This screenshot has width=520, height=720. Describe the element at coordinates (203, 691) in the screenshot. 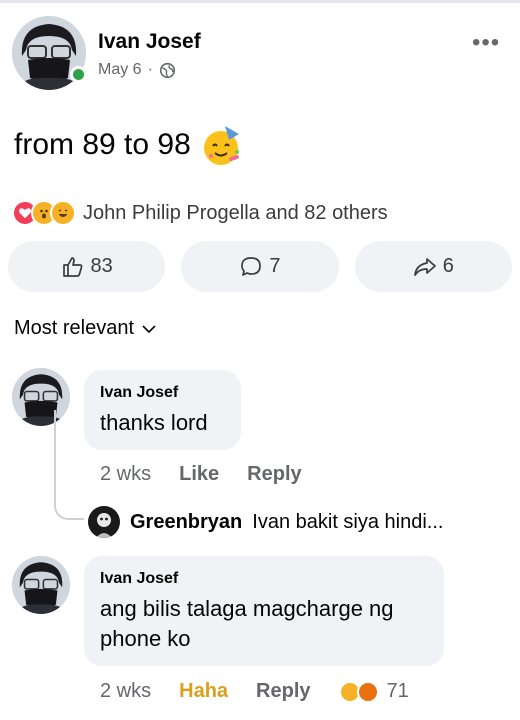

I see `comment-haha-reaction-button: Haha` at that location.